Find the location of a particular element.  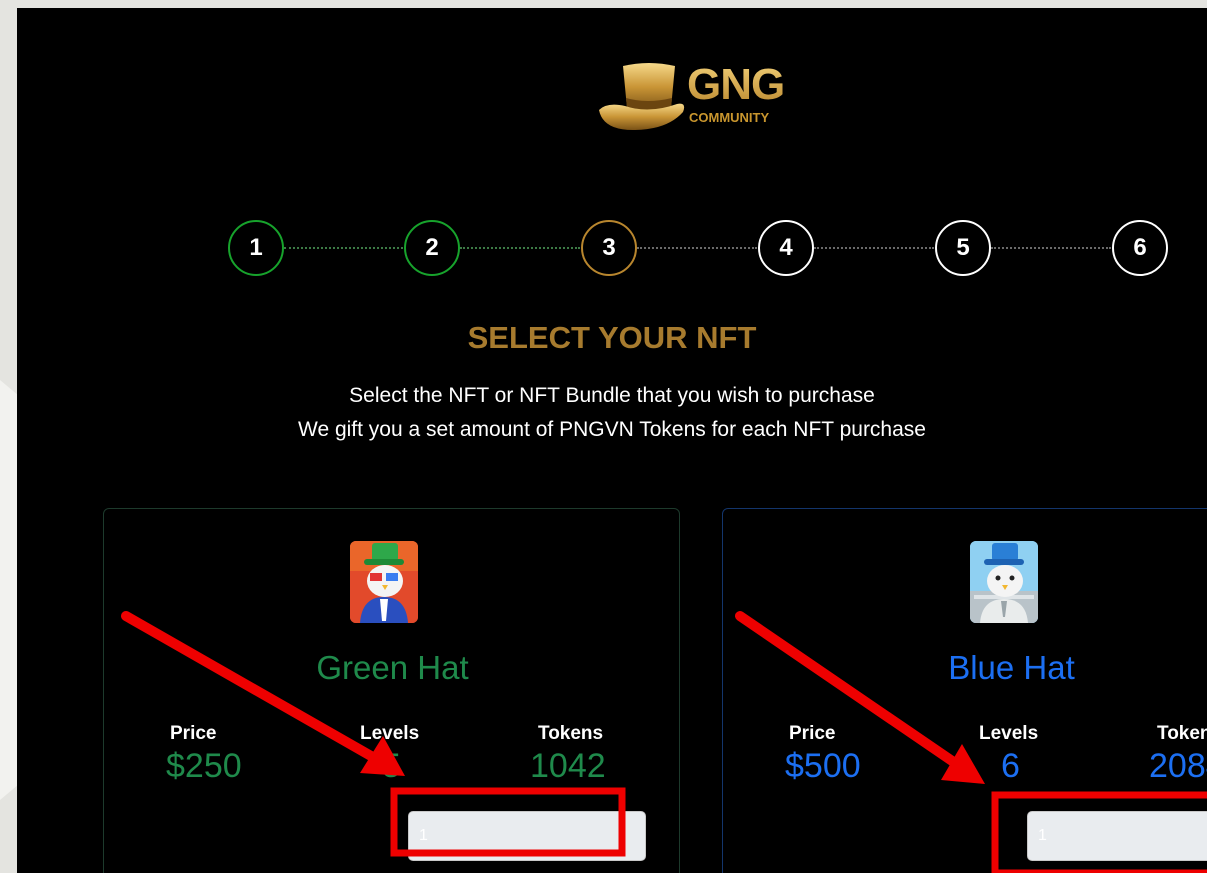

tokens-value: 2084 is located at coordinates (1178, 766).